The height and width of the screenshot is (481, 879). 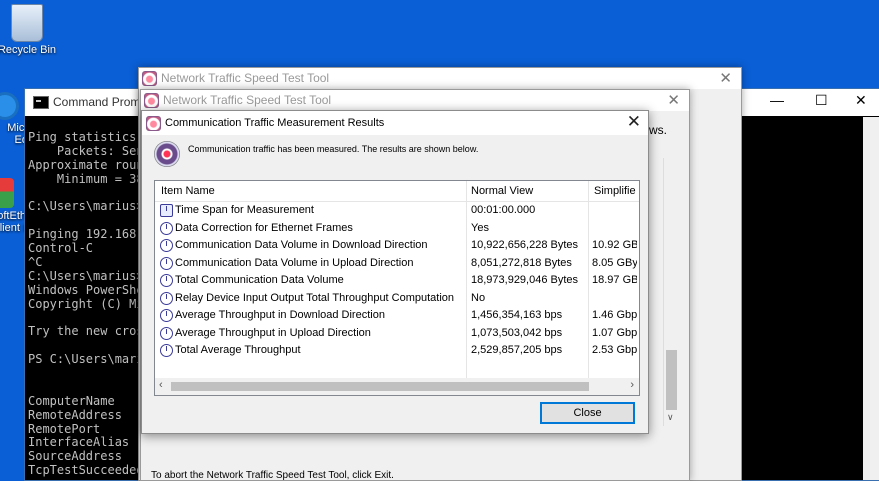 I want to click on row-simplified-value: 2.53 Gbp, so click(x=614, y=350).